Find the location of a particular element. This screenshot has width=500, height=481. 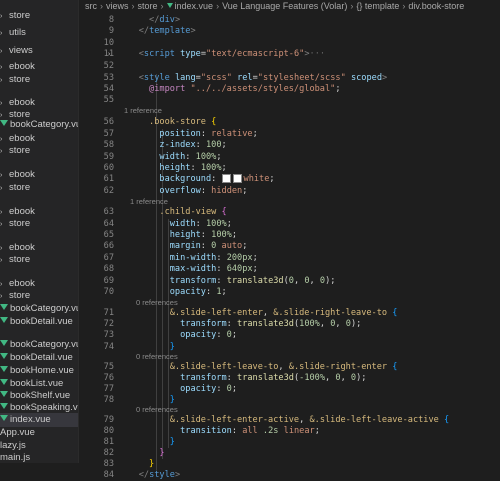

line-number: 57 is located at coordinates (108, 134).